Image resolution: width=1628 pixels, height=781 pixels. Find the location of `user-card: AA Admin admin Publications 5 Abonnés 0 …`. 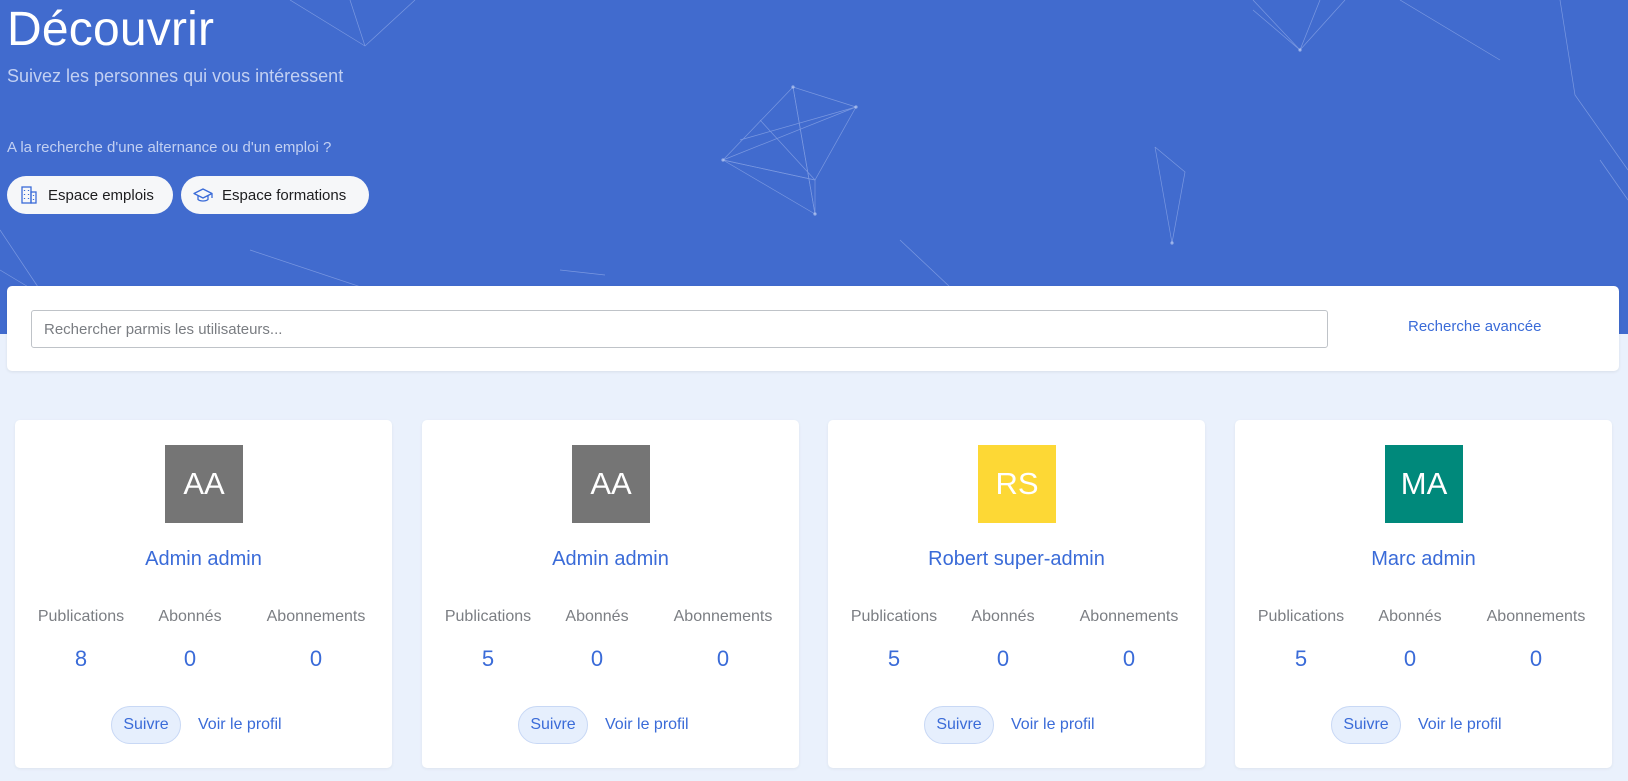

user-card: AA Admin admin Publications 5 Abonnés 0 … is located at coordinates (610, 594).